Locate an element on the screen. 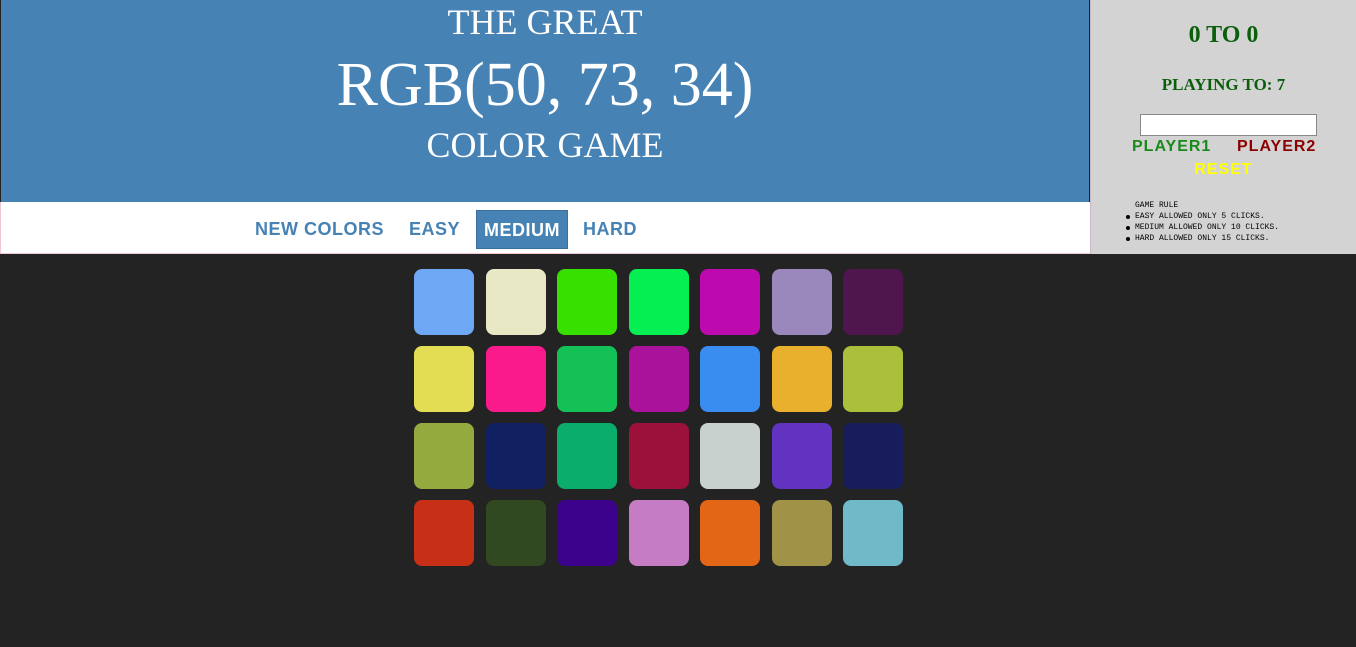  score-display: 0 TO 0 is located at coordinates (1223, 35).